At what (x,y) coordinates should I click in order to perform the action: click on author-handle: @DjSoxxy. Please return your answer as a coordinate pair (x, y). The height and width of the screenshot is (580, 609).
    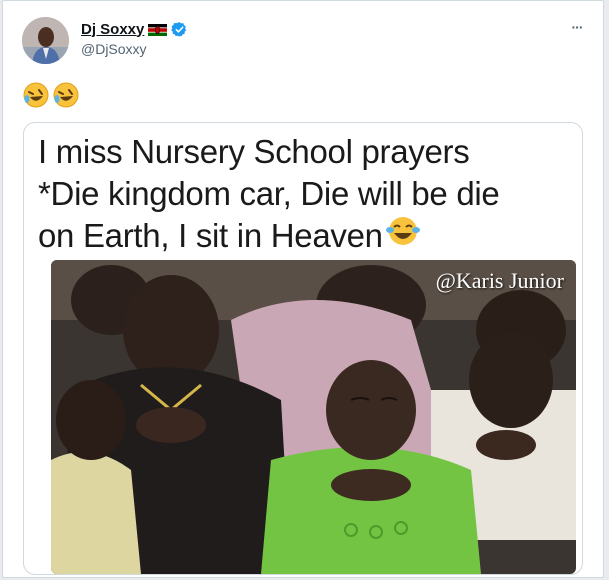
    Looking at the image, I should click on (114, 49).